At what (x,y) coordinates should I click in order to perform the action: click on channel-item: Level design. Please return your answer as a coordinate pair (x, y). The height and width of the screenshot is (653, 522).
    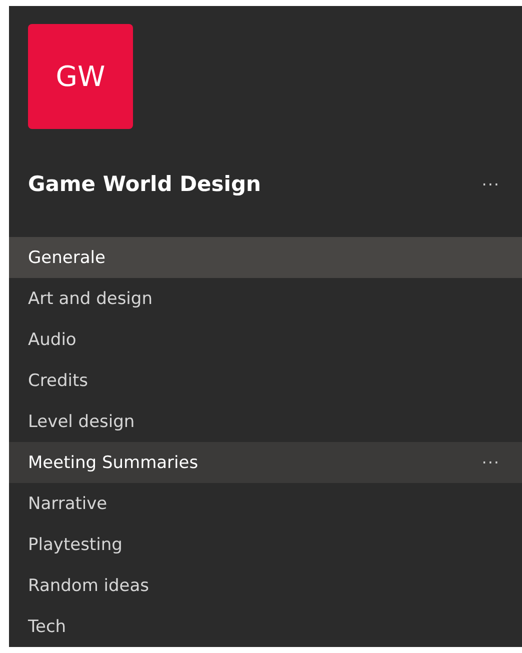
    Looking at the image, I should click on (265, 421).